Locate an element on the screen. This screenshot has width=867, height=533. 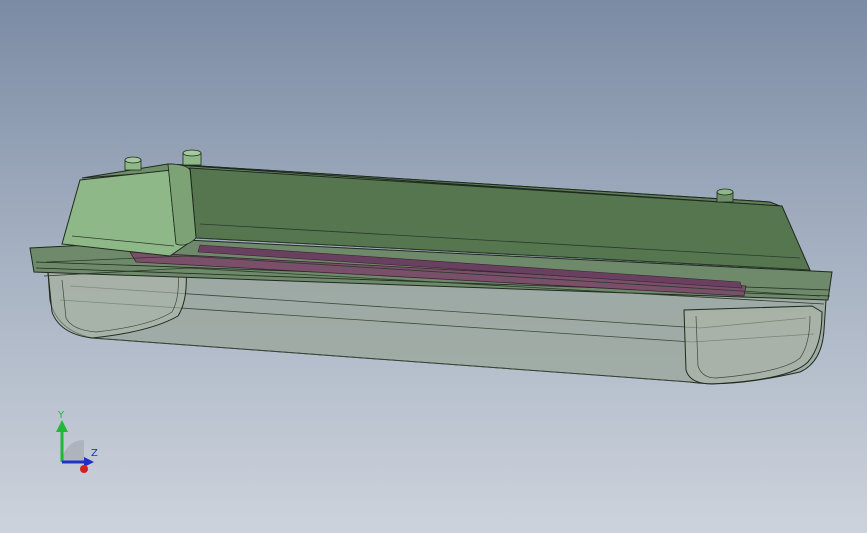
boss-left is located at coordinates (133, 163).